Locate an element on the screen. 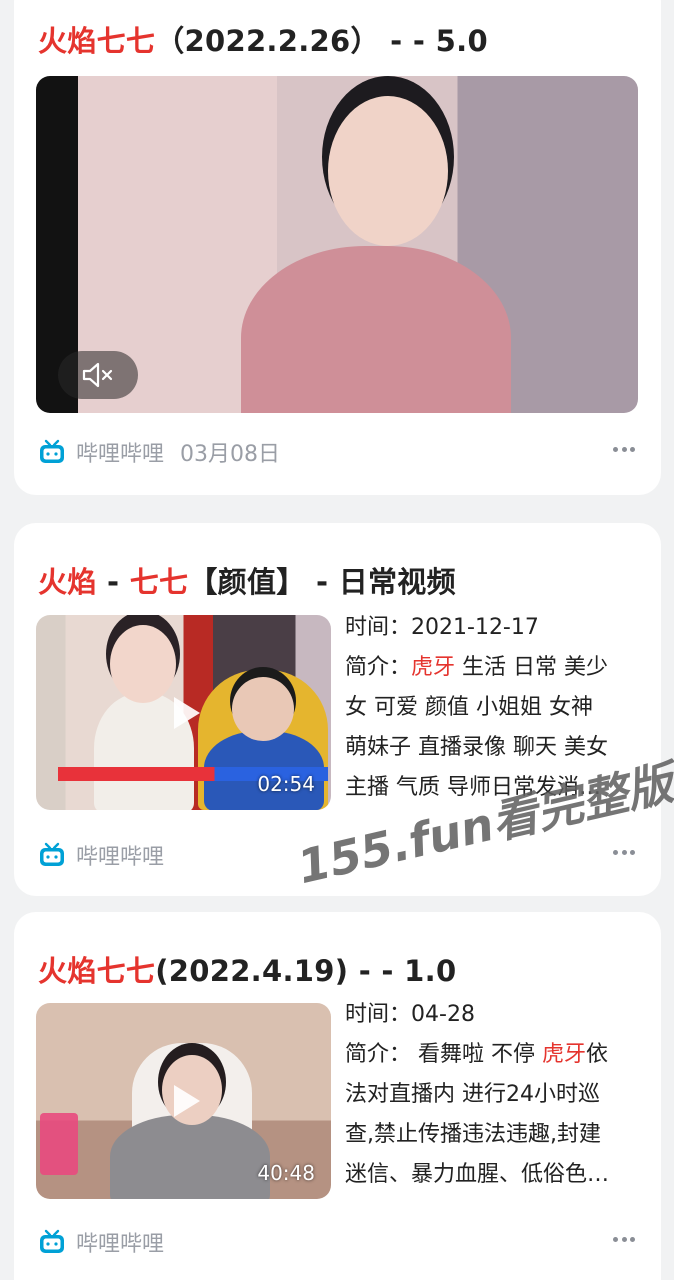  desc-line-1: 简介：虎牙 生活 日常 美少 is located at coordinates (493, 668).